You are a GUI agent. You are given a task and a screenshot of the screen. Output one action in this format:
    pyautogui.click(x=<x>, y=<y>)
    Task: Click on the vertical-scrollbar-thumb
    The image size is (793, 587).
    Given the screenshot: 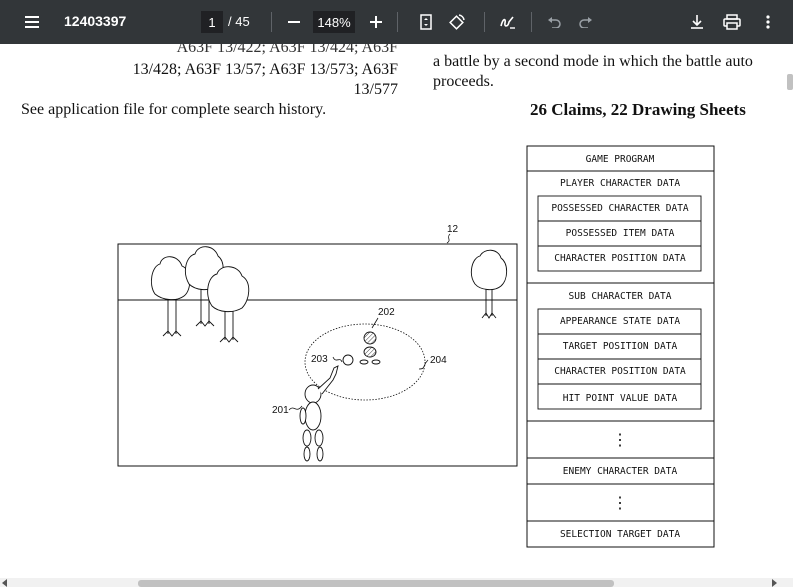 What is the action you would take?
    pyautogui.click(x=790, y=82)
    